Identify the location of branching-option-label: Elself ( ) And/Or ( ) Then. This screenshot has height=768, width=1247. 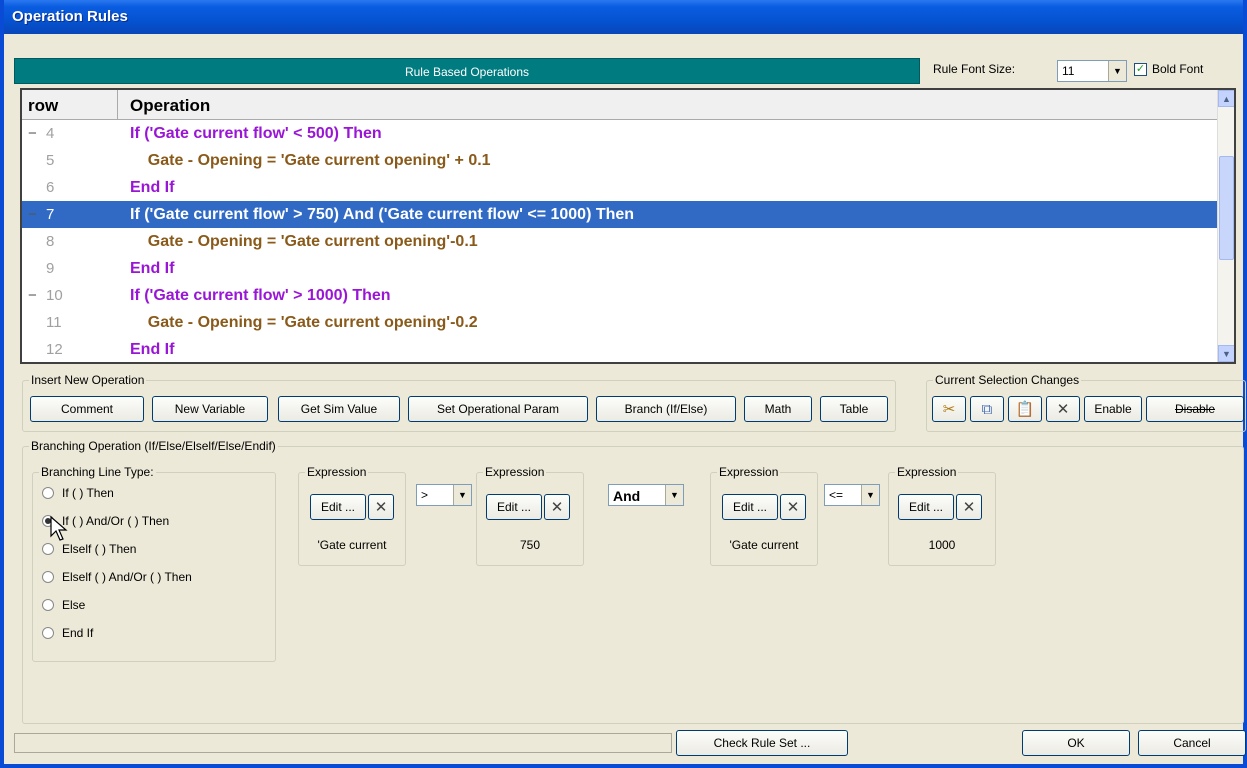
(127, 577).